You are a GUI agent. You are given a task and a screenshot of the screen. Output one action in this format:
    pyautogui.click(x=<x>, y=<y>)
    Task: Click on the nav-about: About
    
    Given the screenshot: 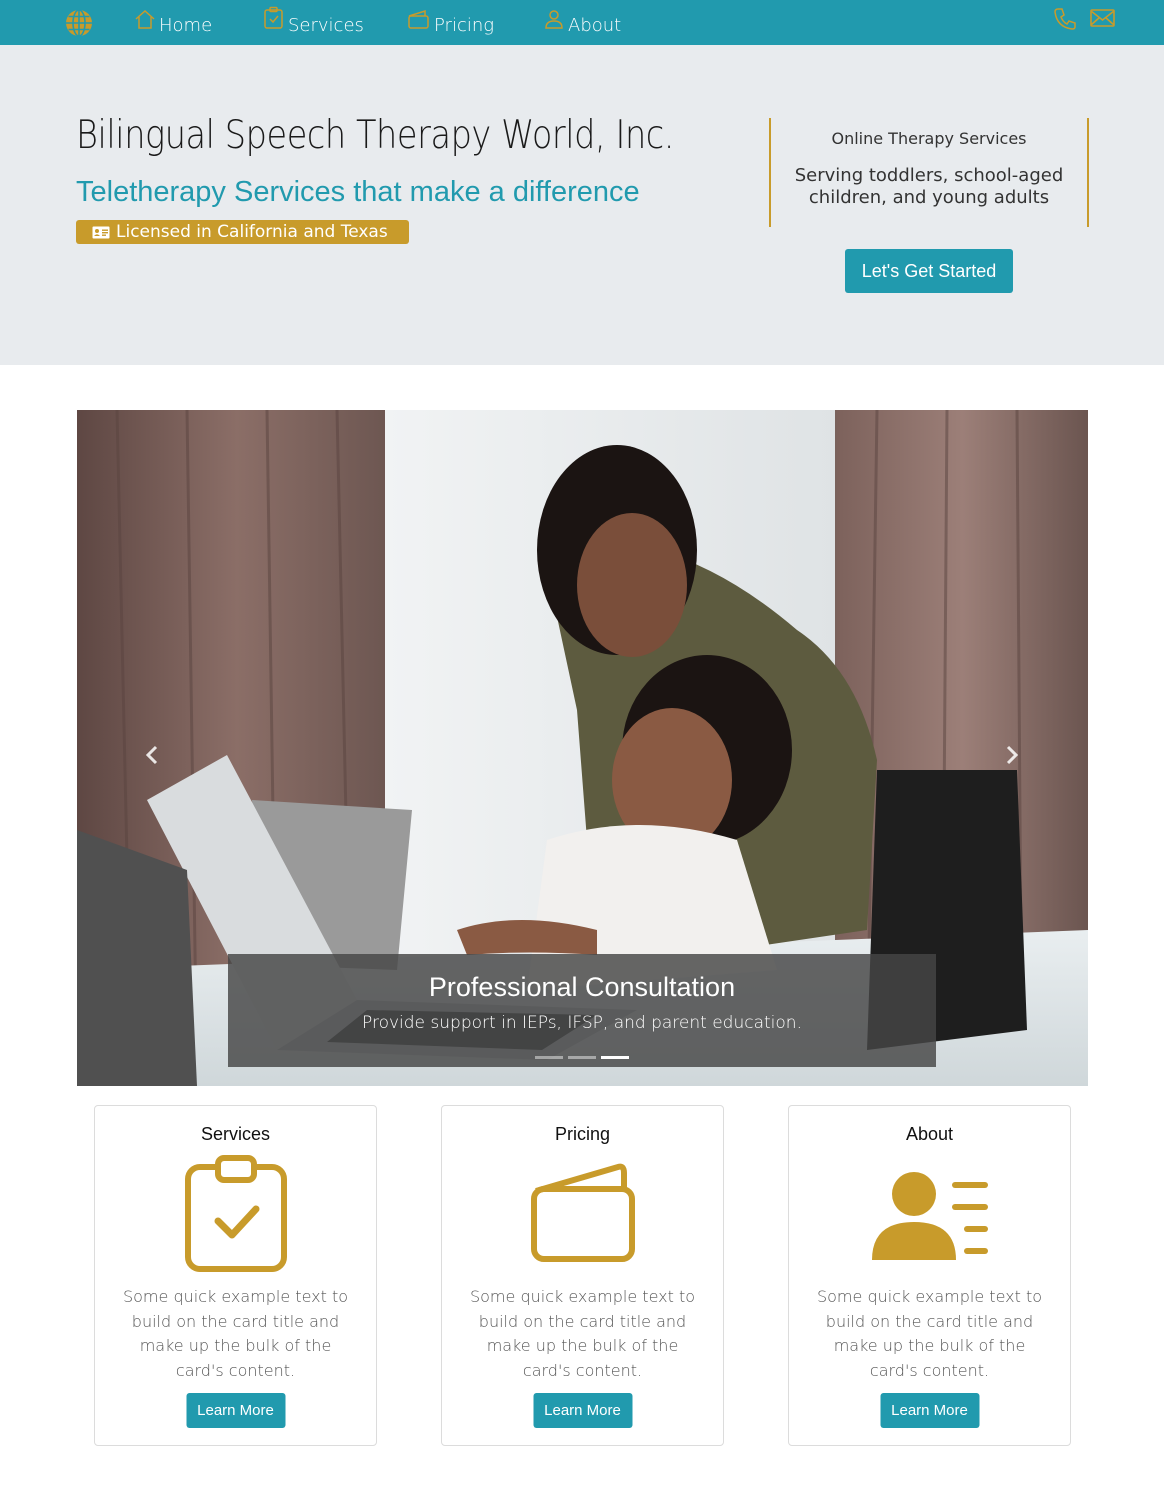 What is the action you would take?
    pyautogui.click(x=582, y=23)
    